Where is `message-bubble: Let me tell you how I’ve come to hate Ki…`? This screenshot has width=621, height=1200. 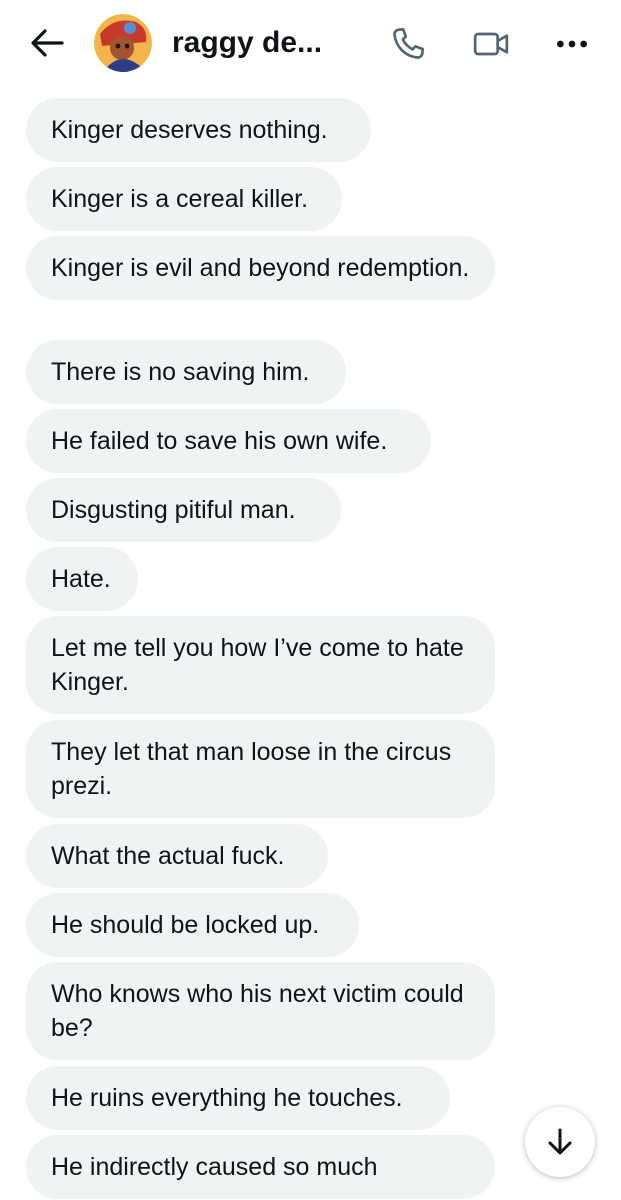 message-bubble: Let me tell you how I’ve come to hate Ki… is located at coordinates (260, 665).